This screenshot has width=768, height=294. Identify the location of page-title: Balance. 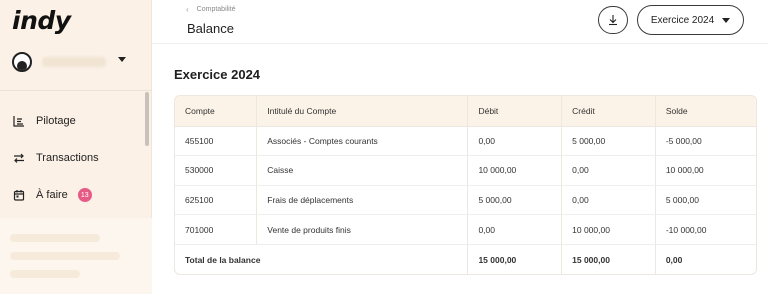
(210, 28).